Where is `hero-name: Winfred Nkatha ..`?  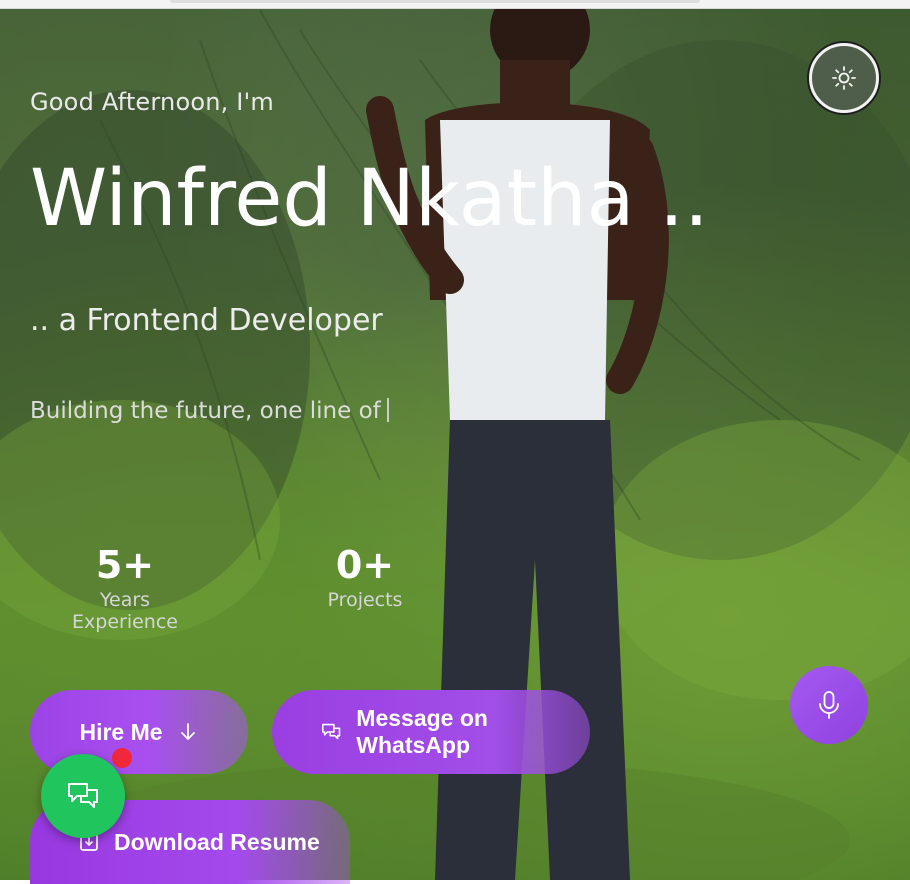 hero-name: Winfred Nkatha .. is located at coordinates (369, 199).